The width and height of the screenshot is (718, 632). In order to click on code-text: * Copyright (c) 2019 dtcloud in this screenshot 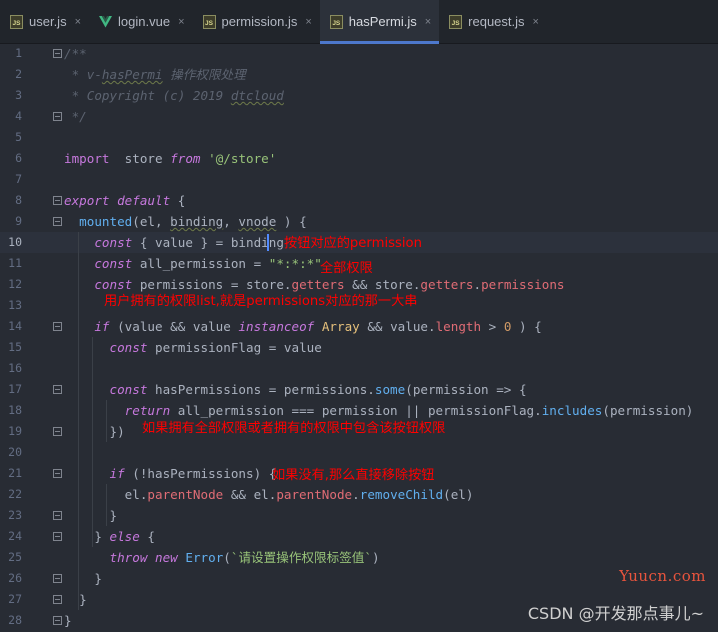, I will do `click(174, 95)`.